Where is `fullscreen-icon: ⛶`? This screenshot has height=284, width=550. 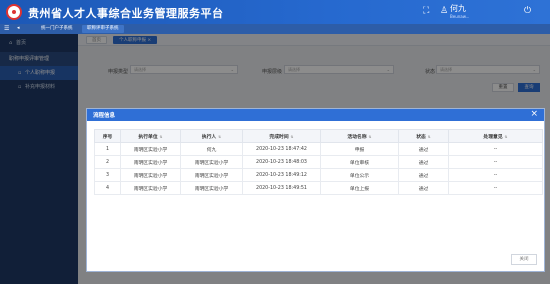 fullscreen-icon: ⛶ is located at coordinates (426, 11).